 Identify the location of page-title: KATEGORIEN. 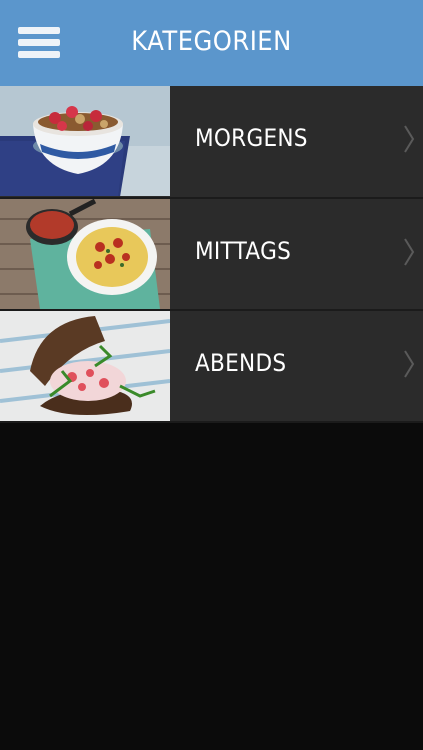
(211, 41).